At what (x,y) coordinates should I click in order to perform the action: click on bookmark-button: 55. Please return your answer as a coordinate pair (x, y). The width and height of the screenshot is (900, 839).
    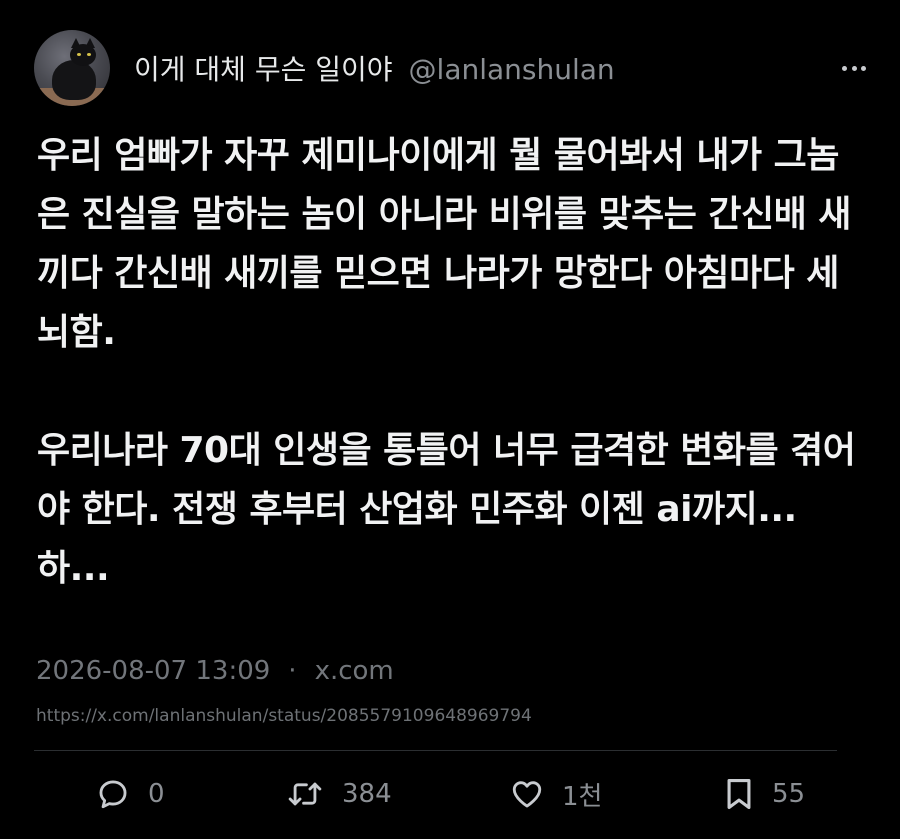
    Looking at the image, I should click on (764, 794).